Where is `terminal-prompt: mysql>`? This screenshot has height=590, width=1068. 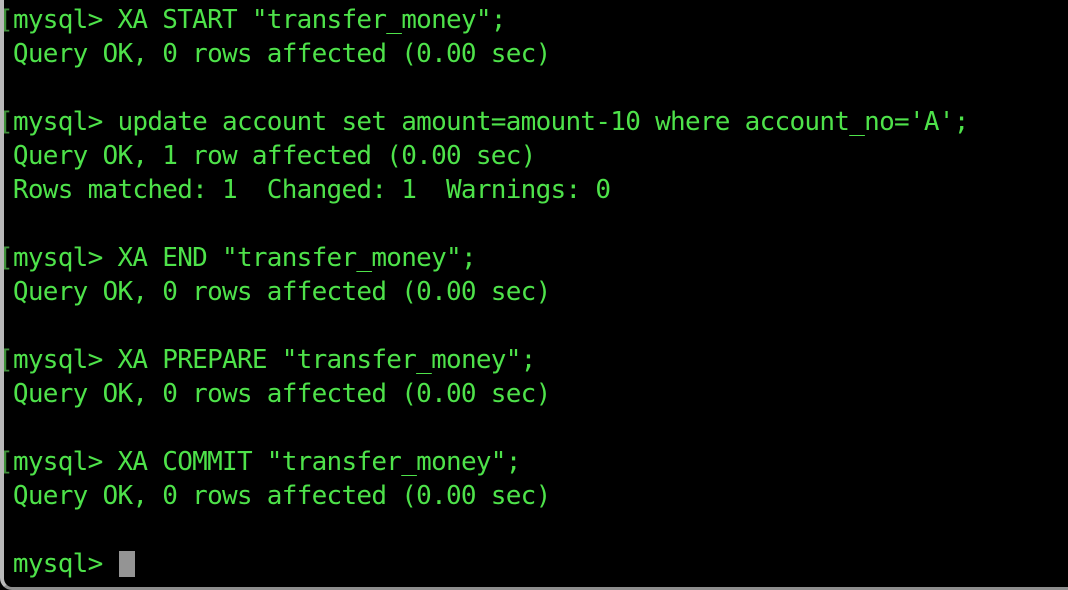
terminal-prompt: mysql> is located at coordinates (53, 564).